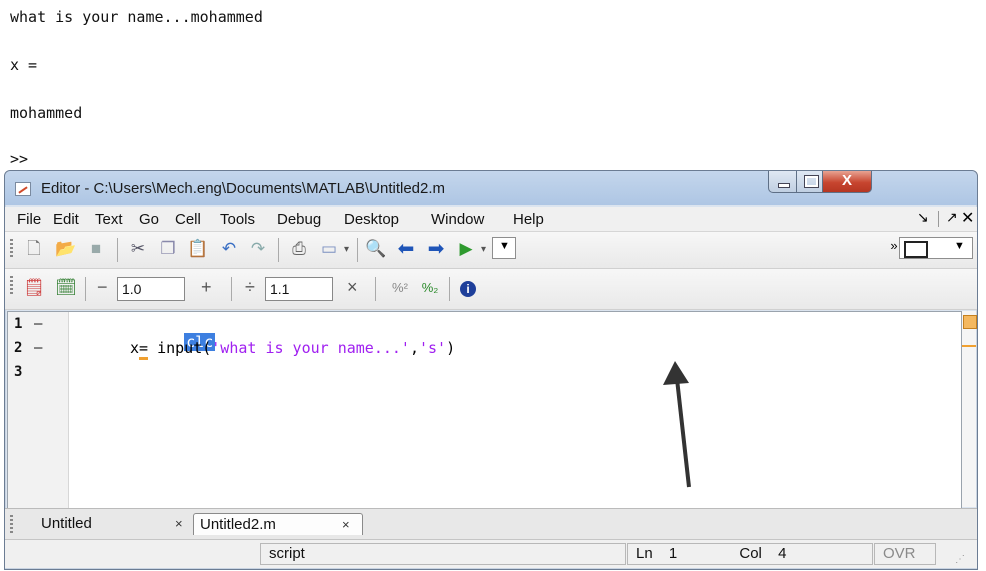 The image size is (986, 571). What do you see at coordinates (180, 348) in the screenshot?
I see `code-function: input(` at bounding box center [180, 348].